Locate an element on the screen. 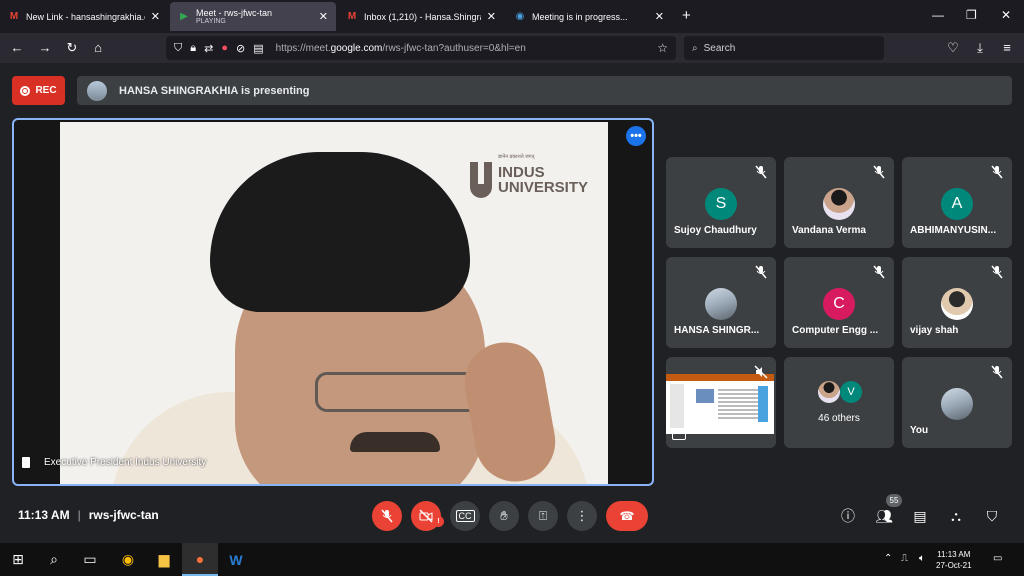 The height and width of the screenshot is (576, 1024). tab-inbox: M Inbox (1,210) - Hansa.Shingrakh ✕ is located at coordinates (421, 16).